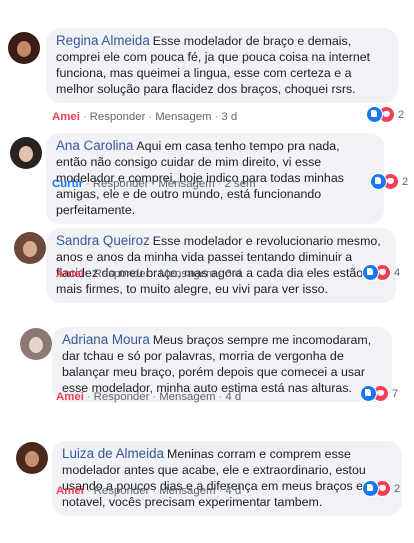 Image resolution: width=414 pixels, height=543 pixels. I want to click on comment-author-link: Luiza de Almeida, so click(113, 453).